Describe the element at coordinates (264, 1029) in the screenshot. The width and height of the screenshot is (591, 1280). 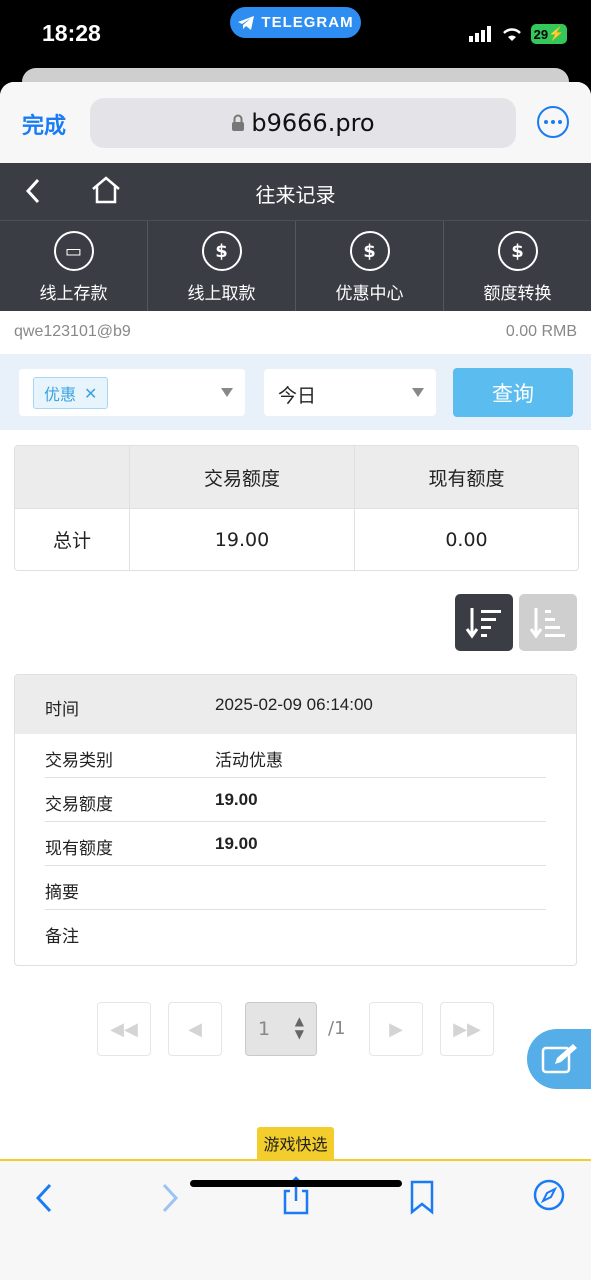
I see `page-current: 1` at that location.